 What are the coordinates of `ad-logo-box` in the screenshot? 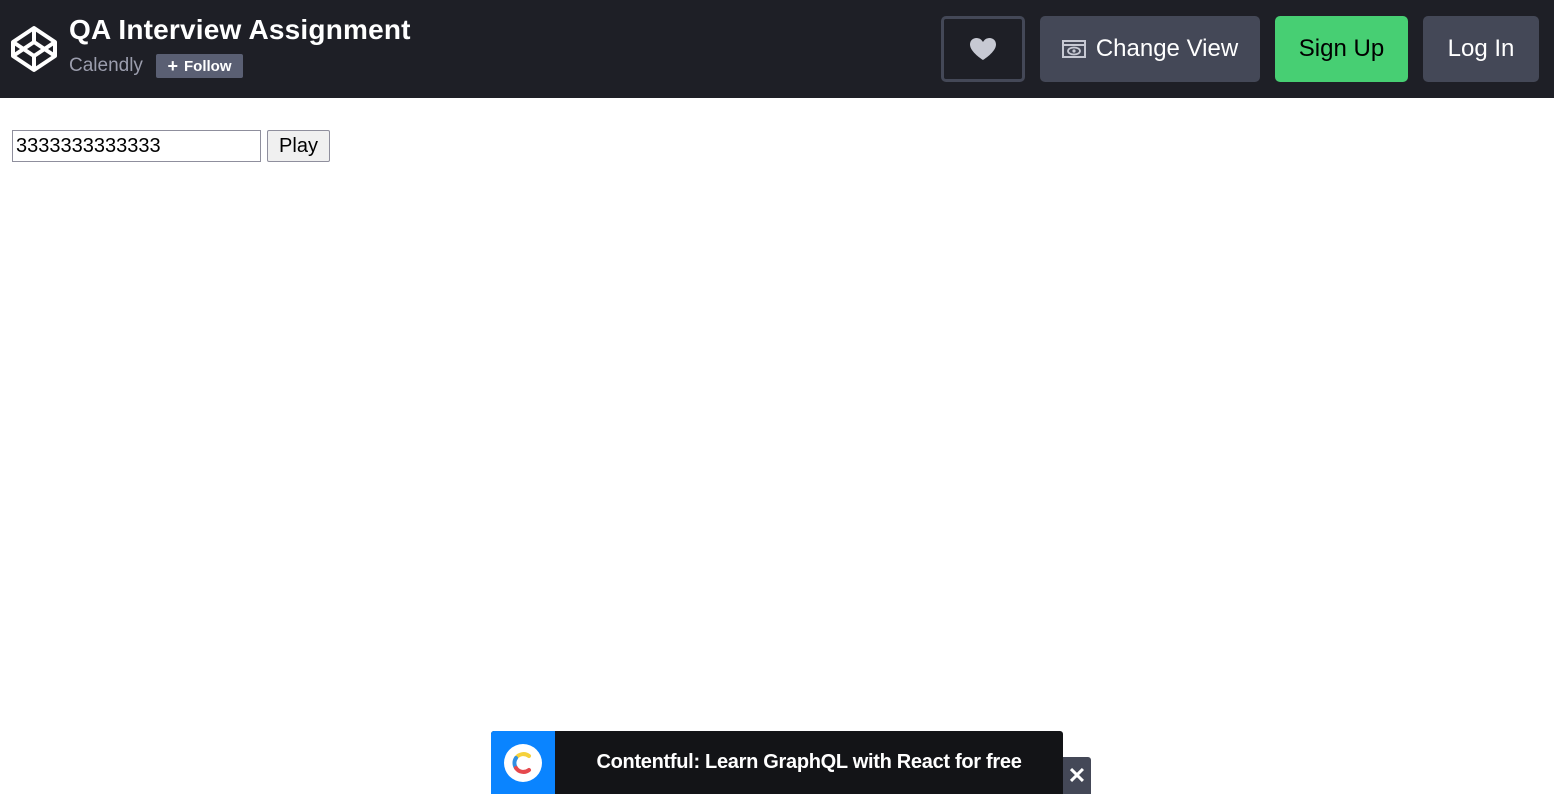 It's located at (523, 762).